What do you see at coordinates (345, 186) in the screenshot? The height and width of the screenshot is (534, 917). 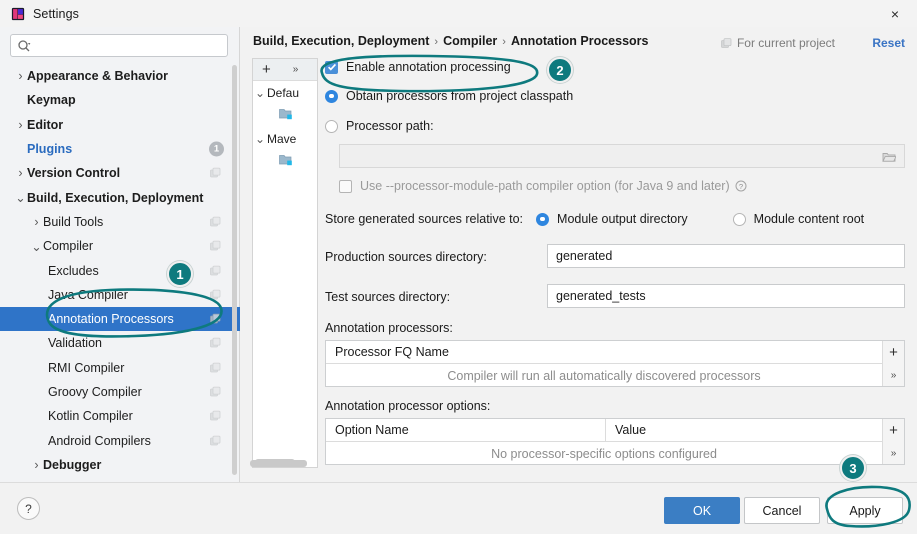 I see `processor-module-path-checkbox` at bounding box center [345, 186].